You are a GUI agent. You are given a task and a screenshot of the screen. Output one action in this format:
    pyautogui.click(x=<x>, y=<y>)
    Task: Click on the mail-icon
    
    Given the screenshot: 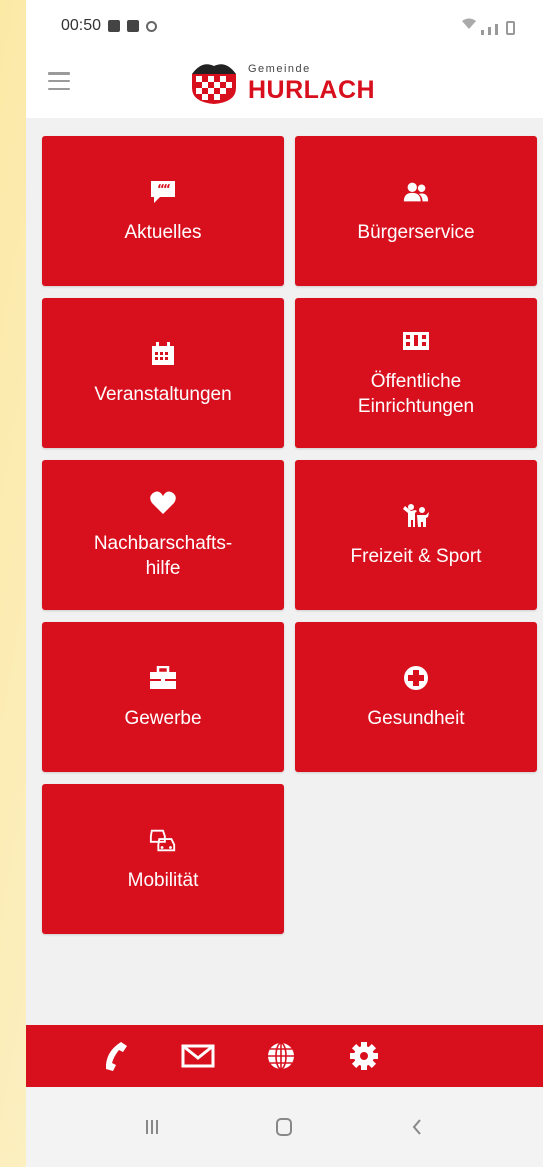 What is the action you would take?
    pyautogui.click(x=198, y=1056)
    